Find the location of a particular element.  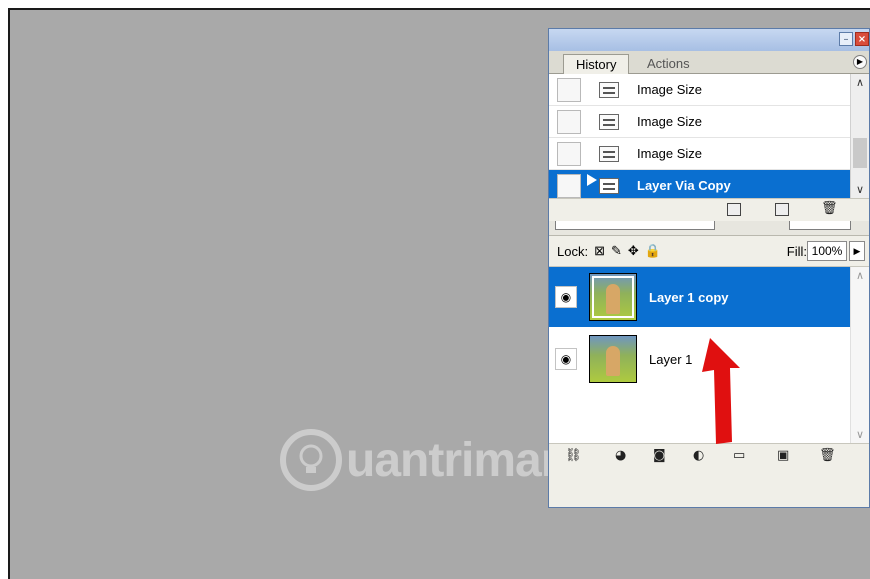

history-scrollbar: ∧ ∨ is located at coordinates (859, 136).